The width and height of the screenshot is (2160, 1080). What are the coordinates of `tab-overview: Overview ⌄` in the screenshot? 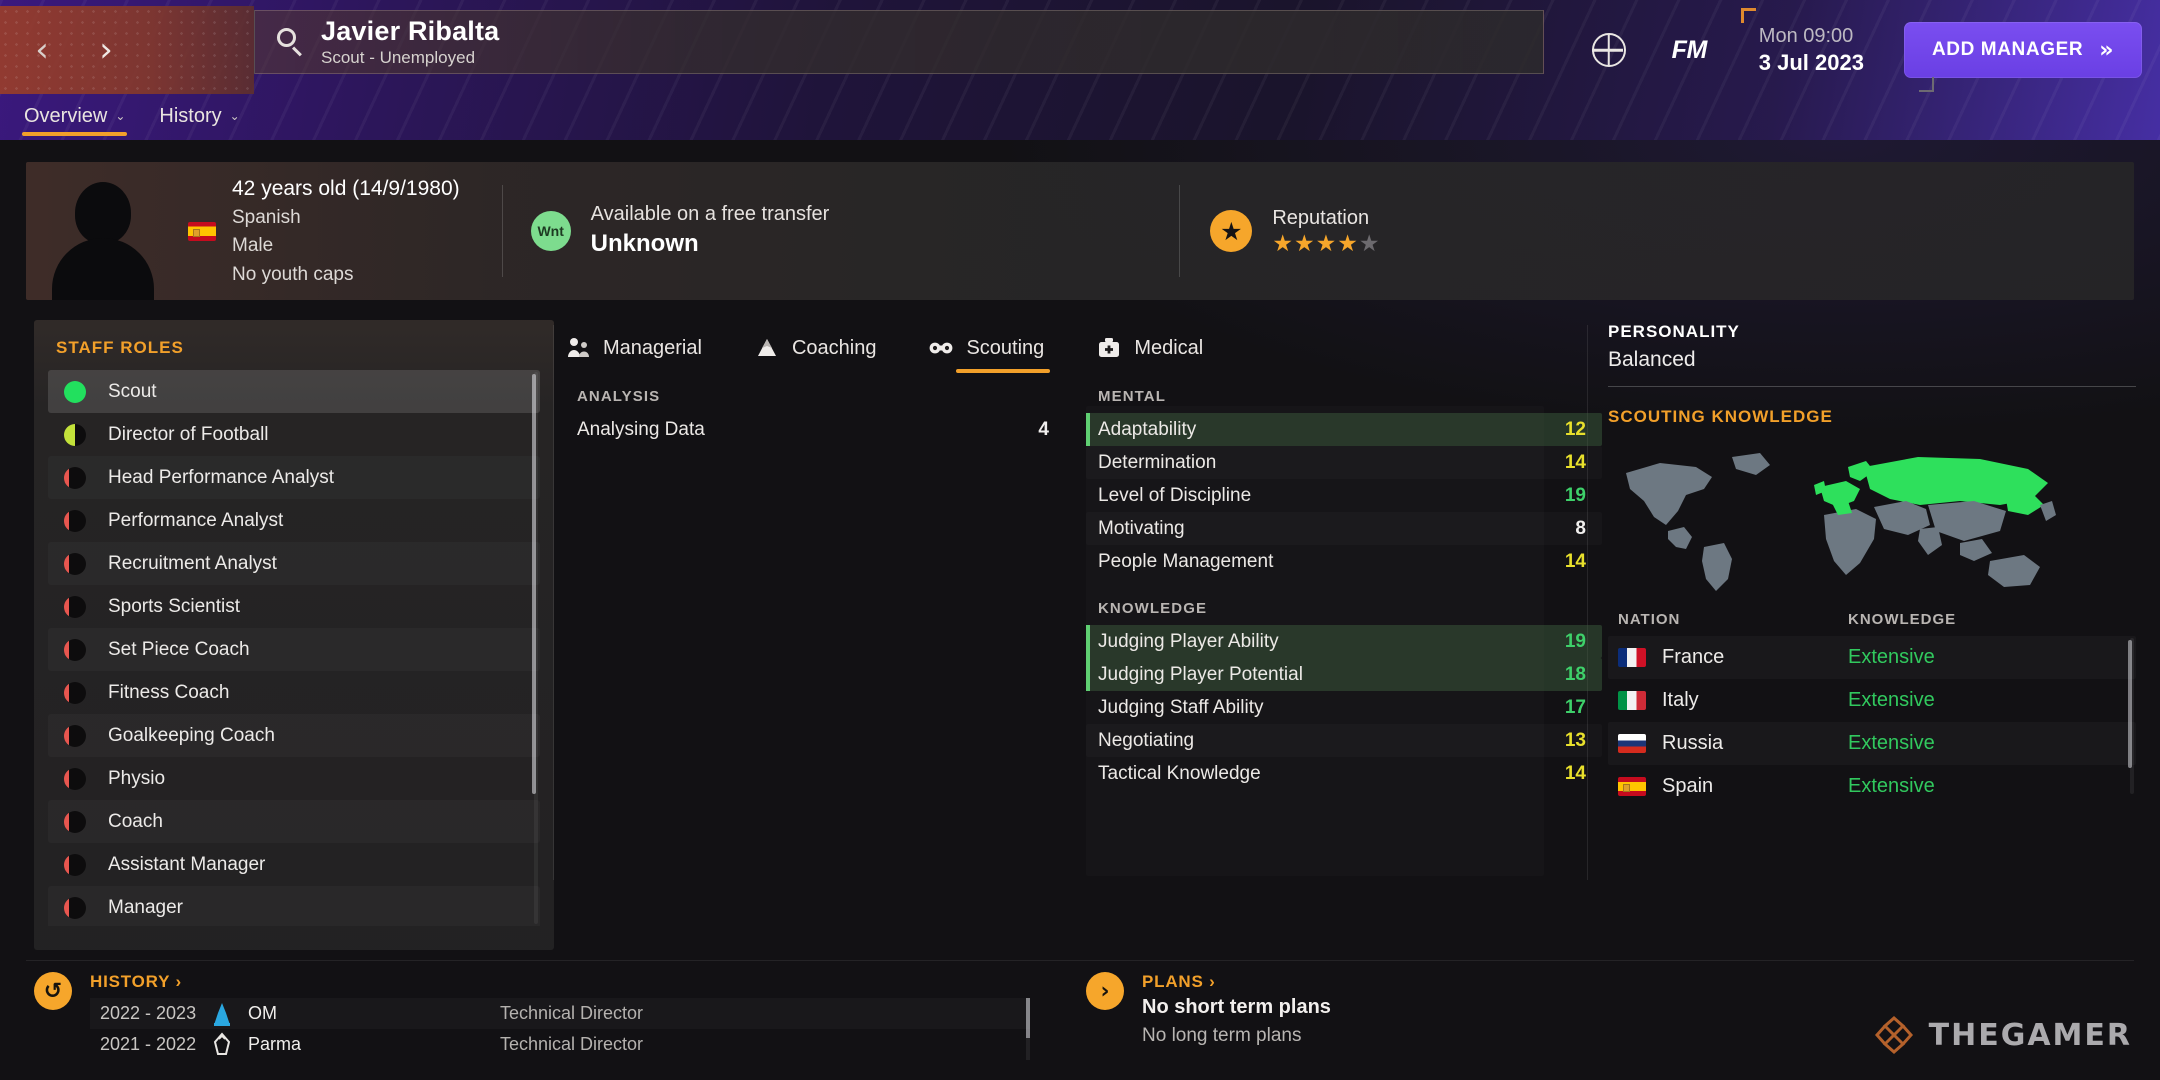 It's located at (74, 120).